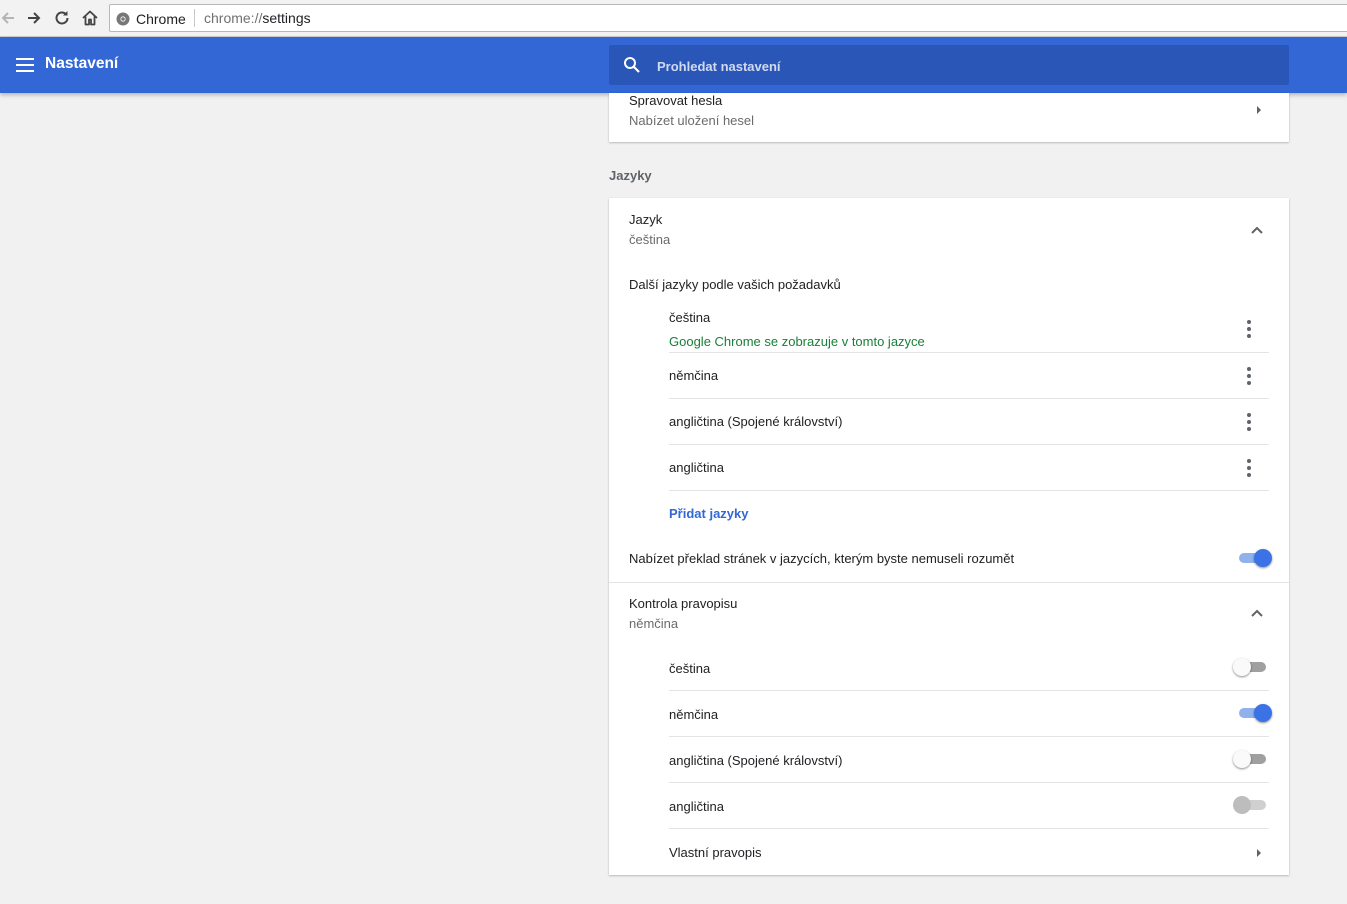  What do you see at coordinates (25, 65) in the screenshot?
I see `menu-icon` at bounding box center [25, 65].